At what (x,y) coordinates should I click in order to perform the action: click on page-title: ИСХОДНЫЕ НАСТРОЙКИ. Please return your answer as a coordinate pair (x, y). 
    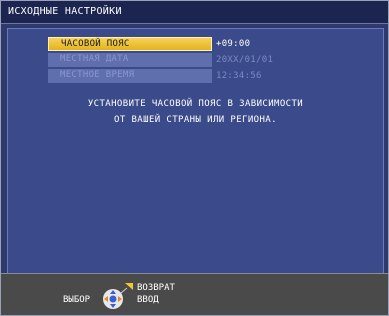
    Looking at the image, I should click on (65, 11).